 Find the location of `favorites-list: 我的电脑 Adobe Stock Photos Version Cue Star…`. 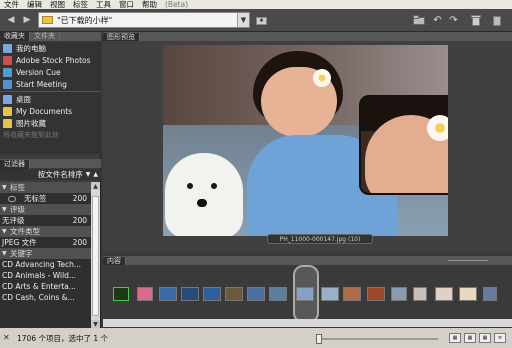

favorites-list: 我的电脑 Adobe Stock Photos Version Cue Star… is located at coordinates (50, 98).